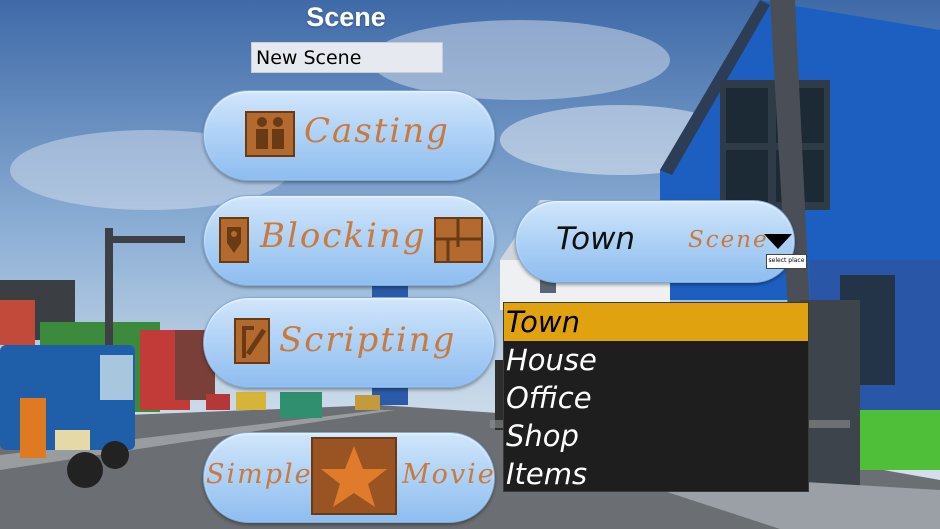 The height and width of the screenshot is (529, 940). What do you see at coordinates (458, 240) in the screenshot?
I see `floor-plan-icon` at bounding box center [458, 240].